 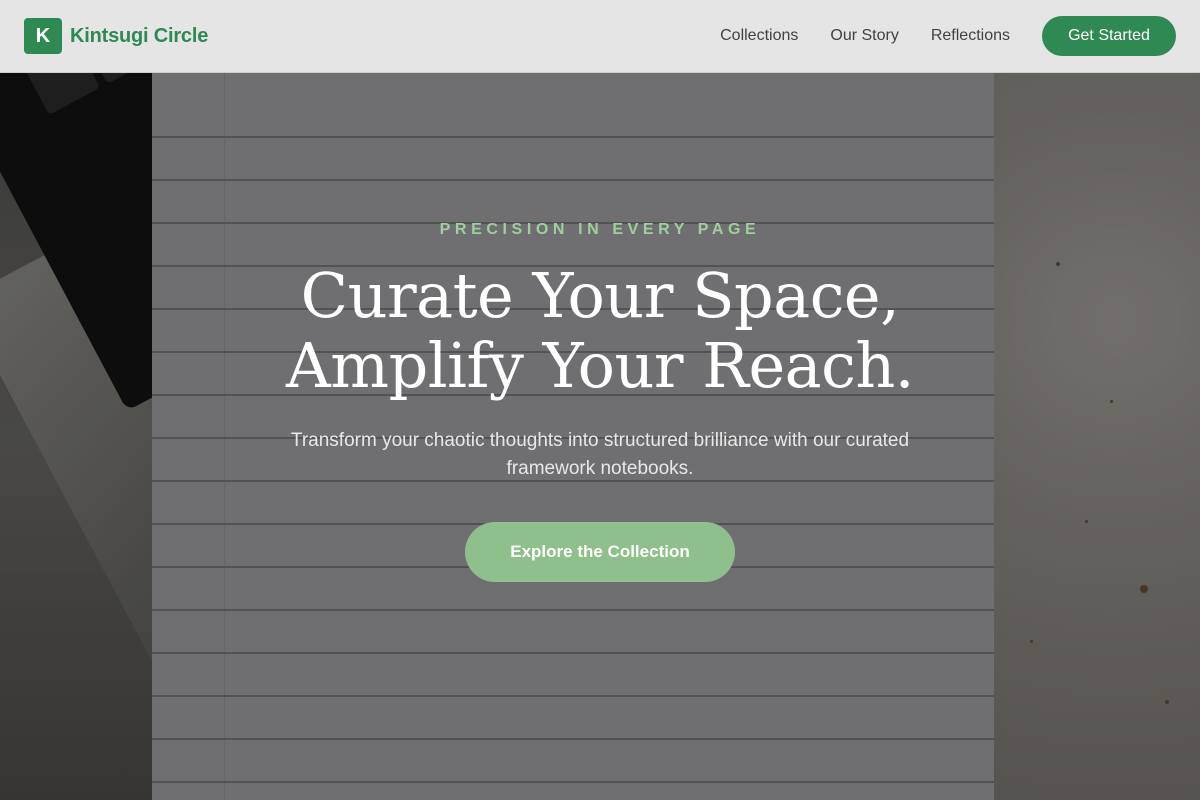 What do you see at coordinates (43, 36) in the screenshot?
I see `logo-mark-icon: K` at bounding box center [43, 36].